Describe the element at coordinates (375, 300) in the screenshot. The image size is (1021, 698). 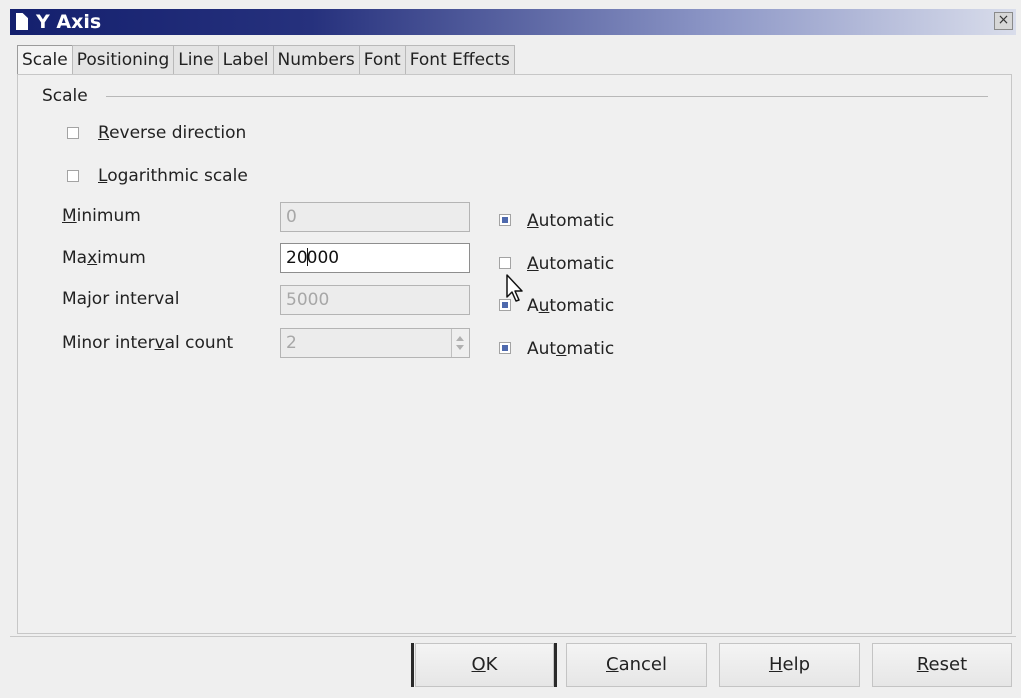
I see `major-interval-field: 5000` at that location.